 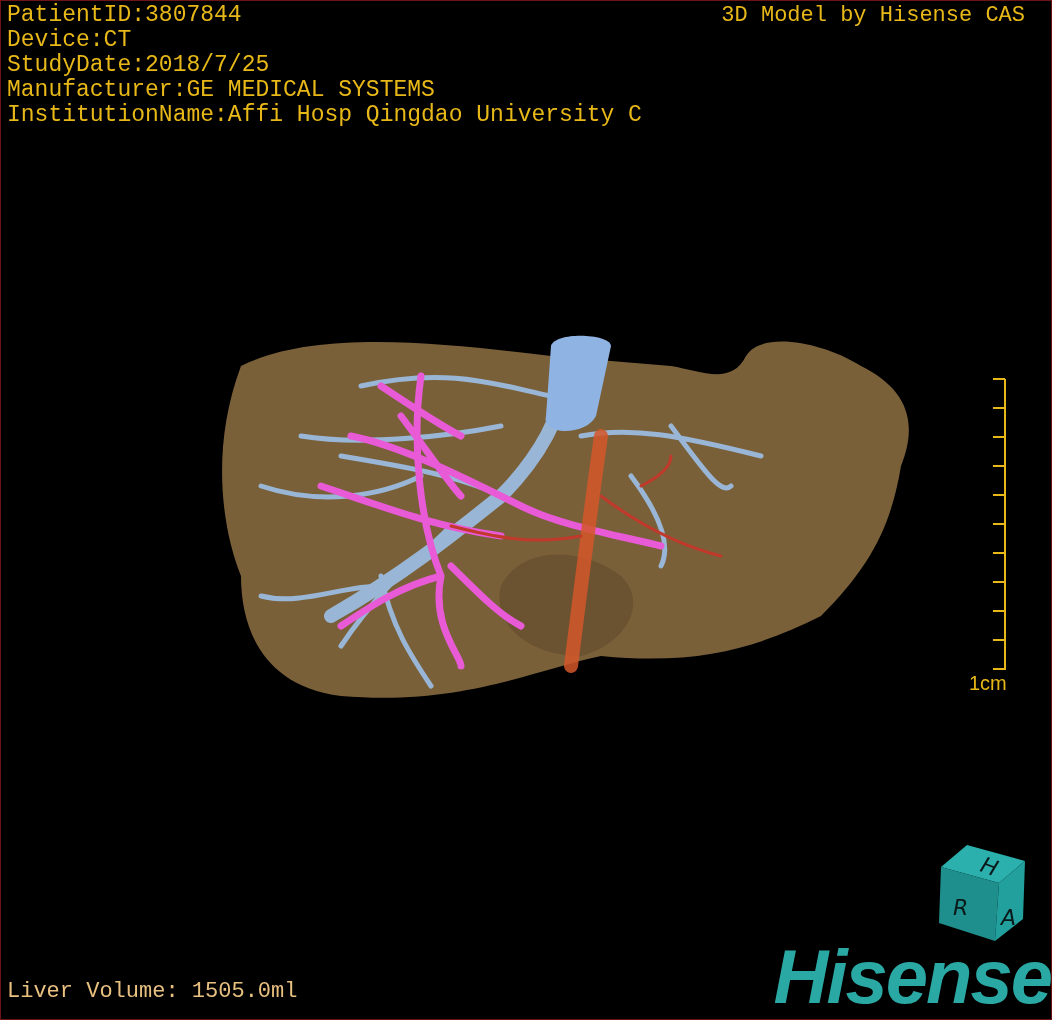 I want to click on logo-text: Hisense, so click(x=912, y=977).